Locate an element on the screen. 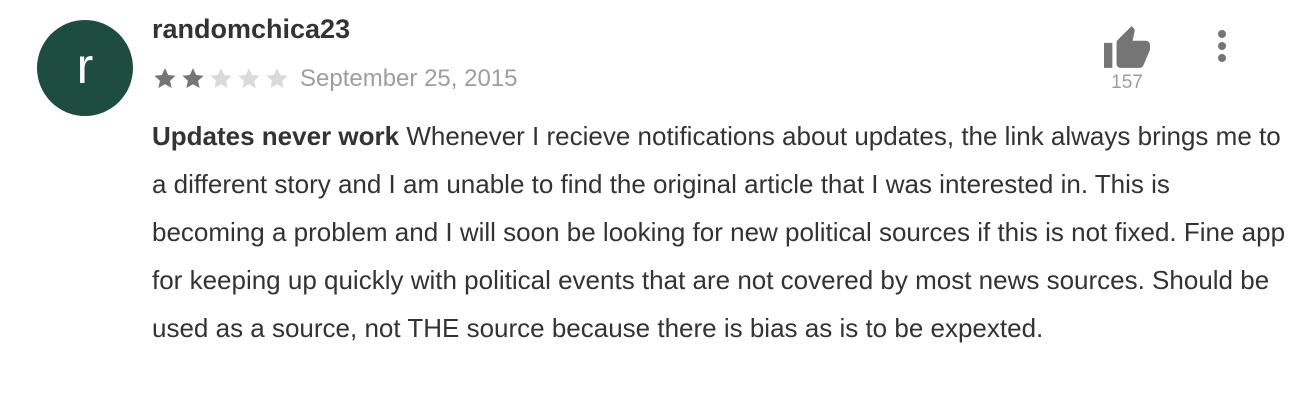  more-options-button is located at coordinates (1222, 46).